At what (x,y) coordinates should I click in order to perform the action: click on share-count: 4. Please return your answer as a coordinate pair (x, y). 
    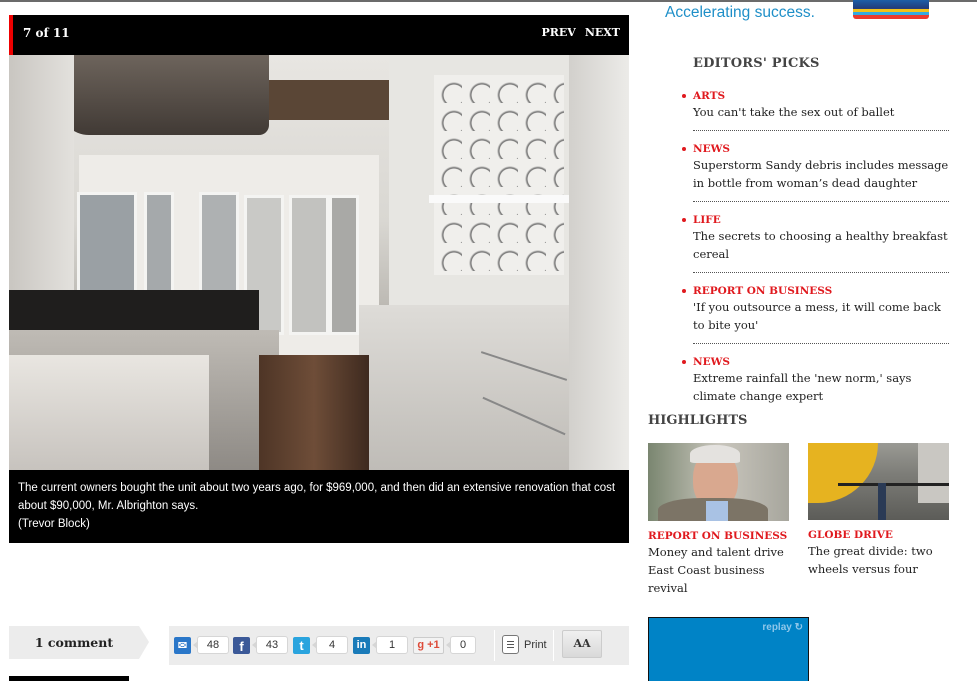
    Looking at the image, I should click on (330, 645).